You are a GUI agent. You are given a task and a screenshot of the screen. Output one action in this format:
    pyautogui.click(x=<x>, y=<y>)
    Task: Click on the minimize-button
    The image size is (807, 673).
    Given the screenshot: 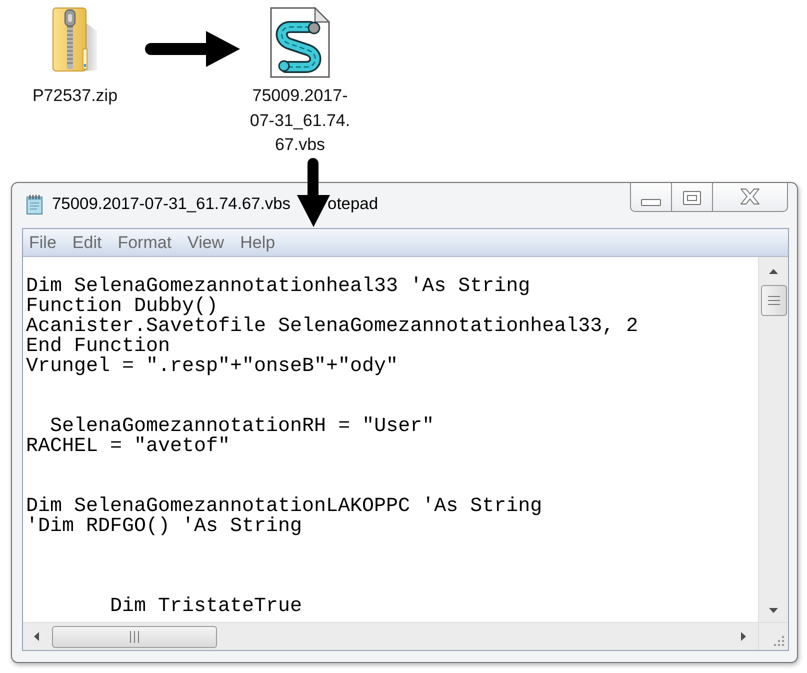 What is the action you would take?
    pyautogui.click(x=651, y=197)
    